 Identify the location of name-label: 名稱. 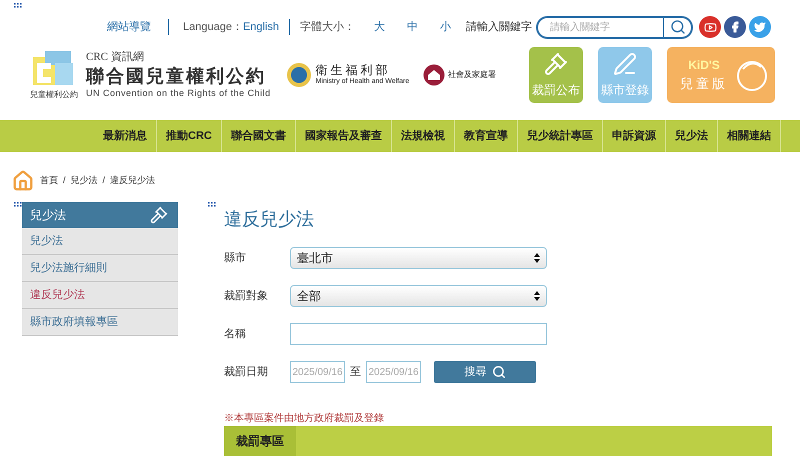
(235, 334).